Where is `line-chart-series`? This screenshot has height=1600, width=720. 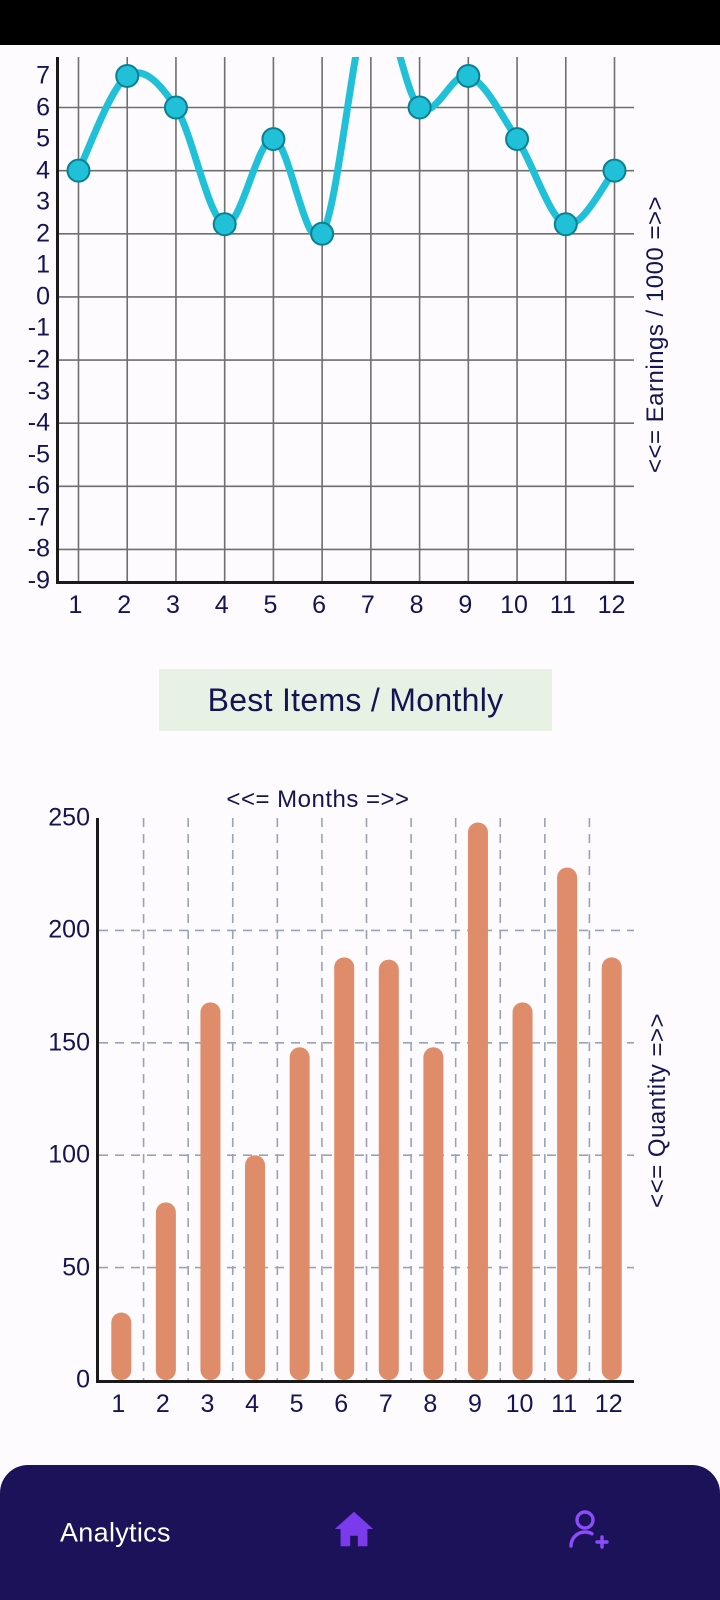 line-chart-series is located at coordinates (346, 151).